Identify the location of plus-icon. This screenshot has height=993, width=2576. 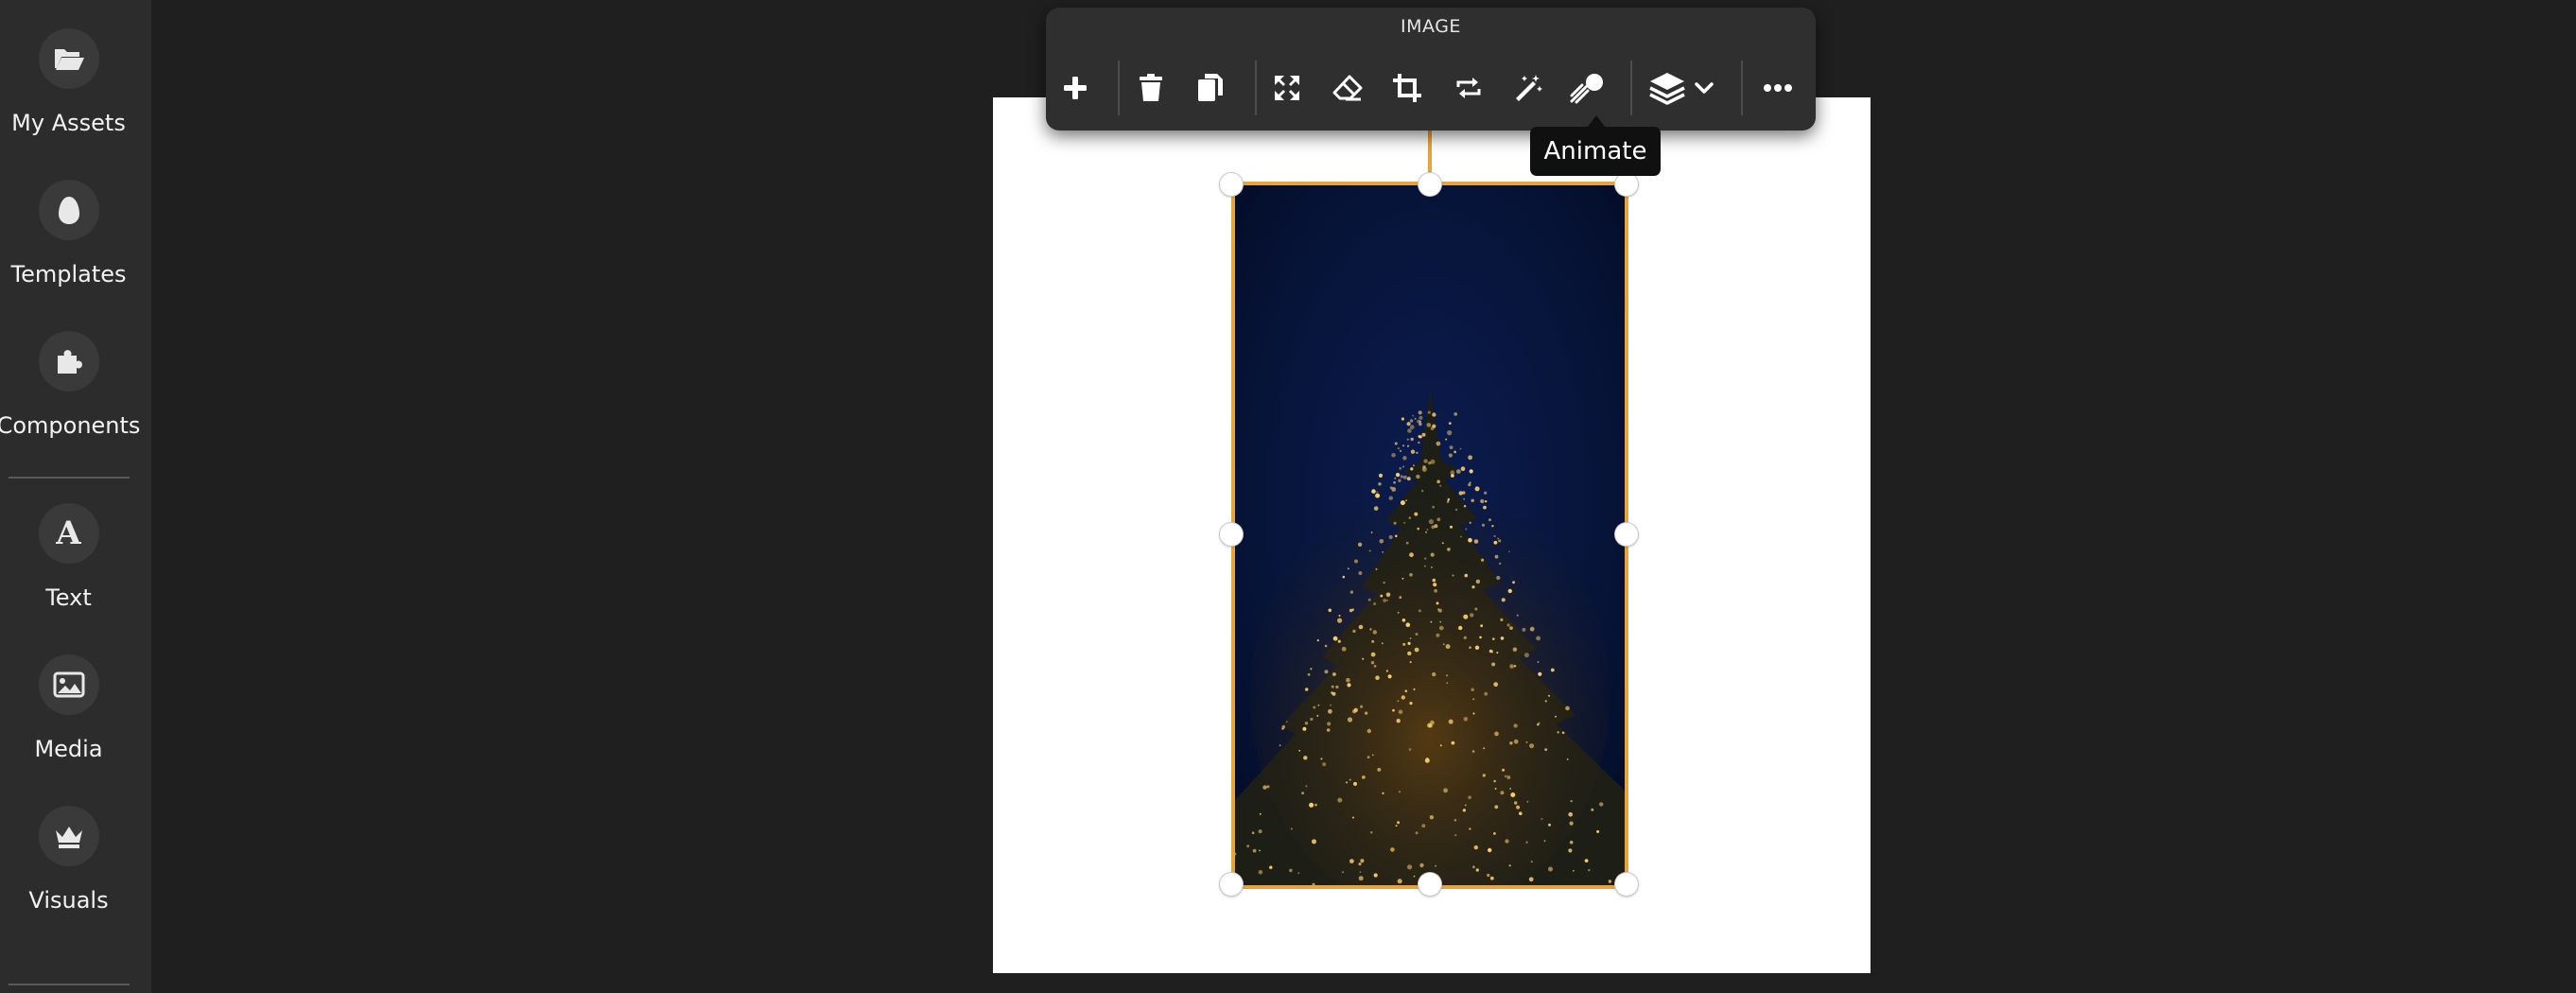
(1075, 88).